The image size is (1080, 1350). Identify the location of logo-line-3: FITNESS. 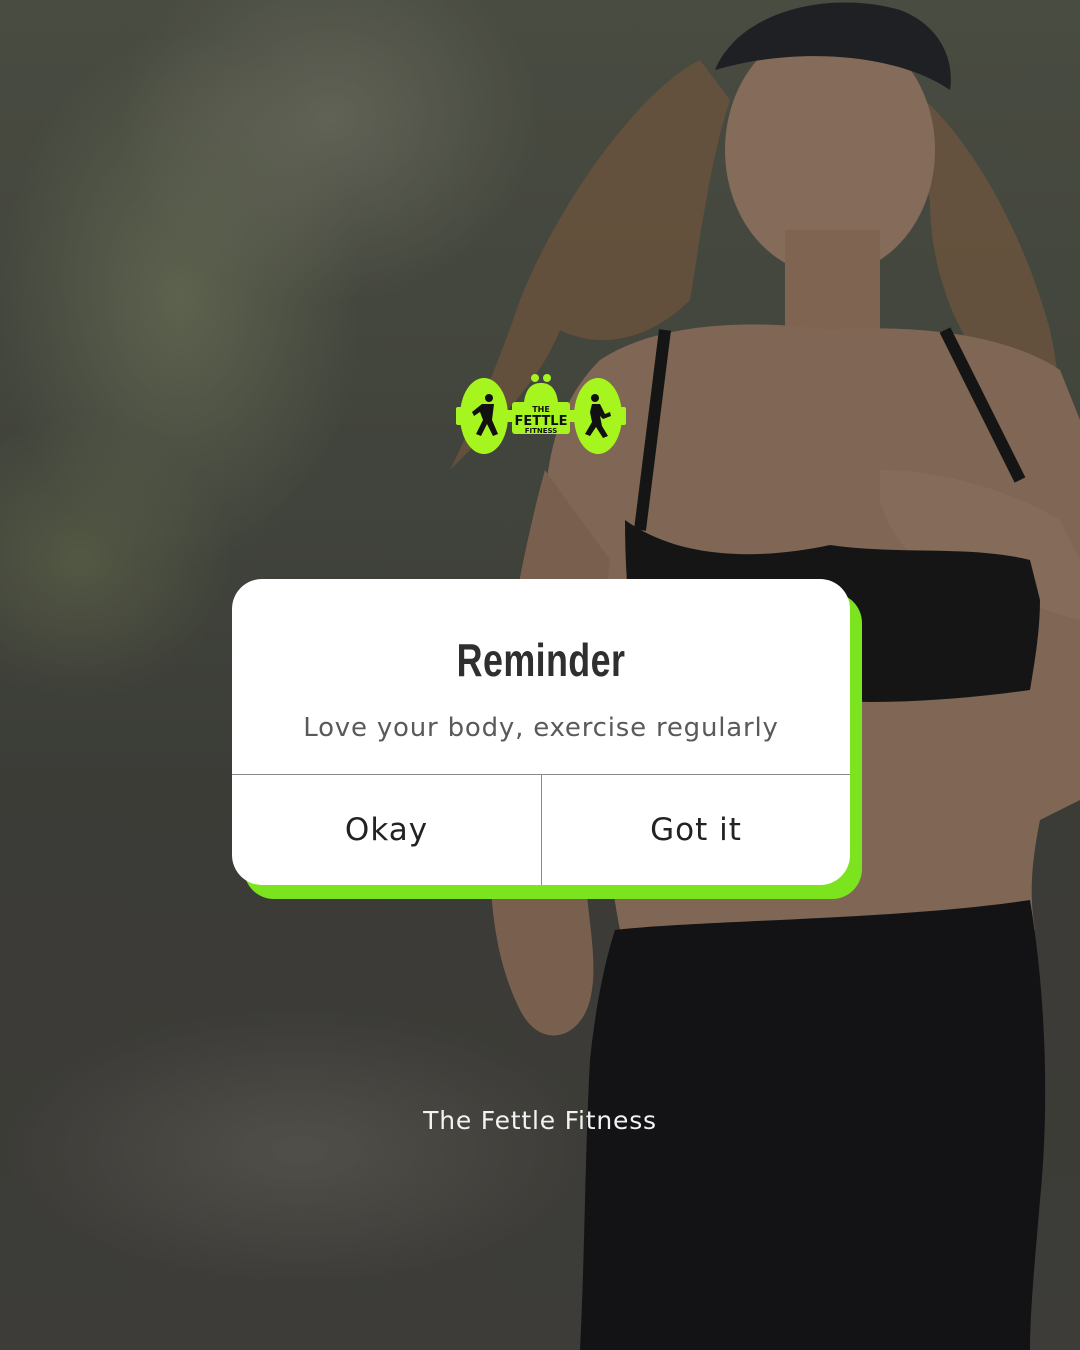
(541, 431).